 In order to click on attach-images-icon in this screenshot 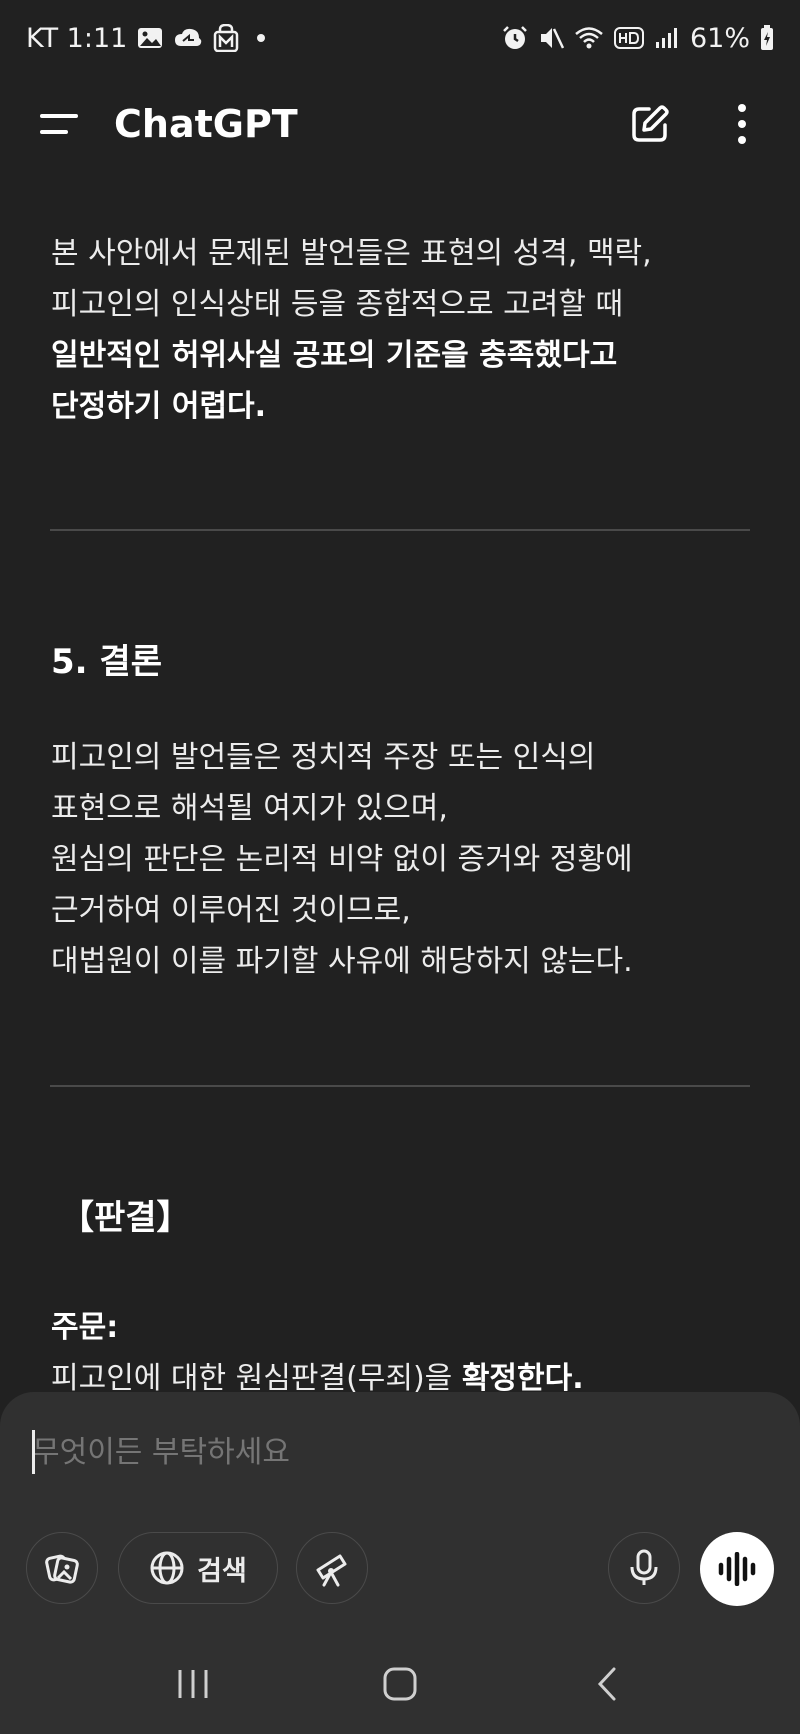, I will do `click(62, 1569)`.